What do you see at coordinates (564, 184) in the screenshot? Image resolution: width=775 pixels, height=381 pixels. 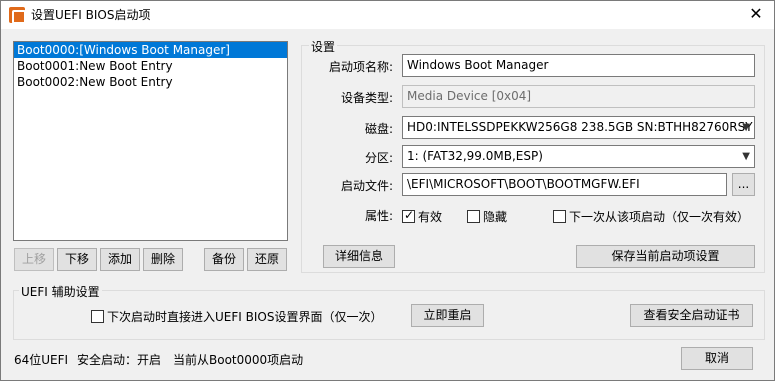 I see `boot-file-field: \EFI\MICROSOFT\BOOT\BOOTMGFW.EFI` at bounding box center [564, 184].